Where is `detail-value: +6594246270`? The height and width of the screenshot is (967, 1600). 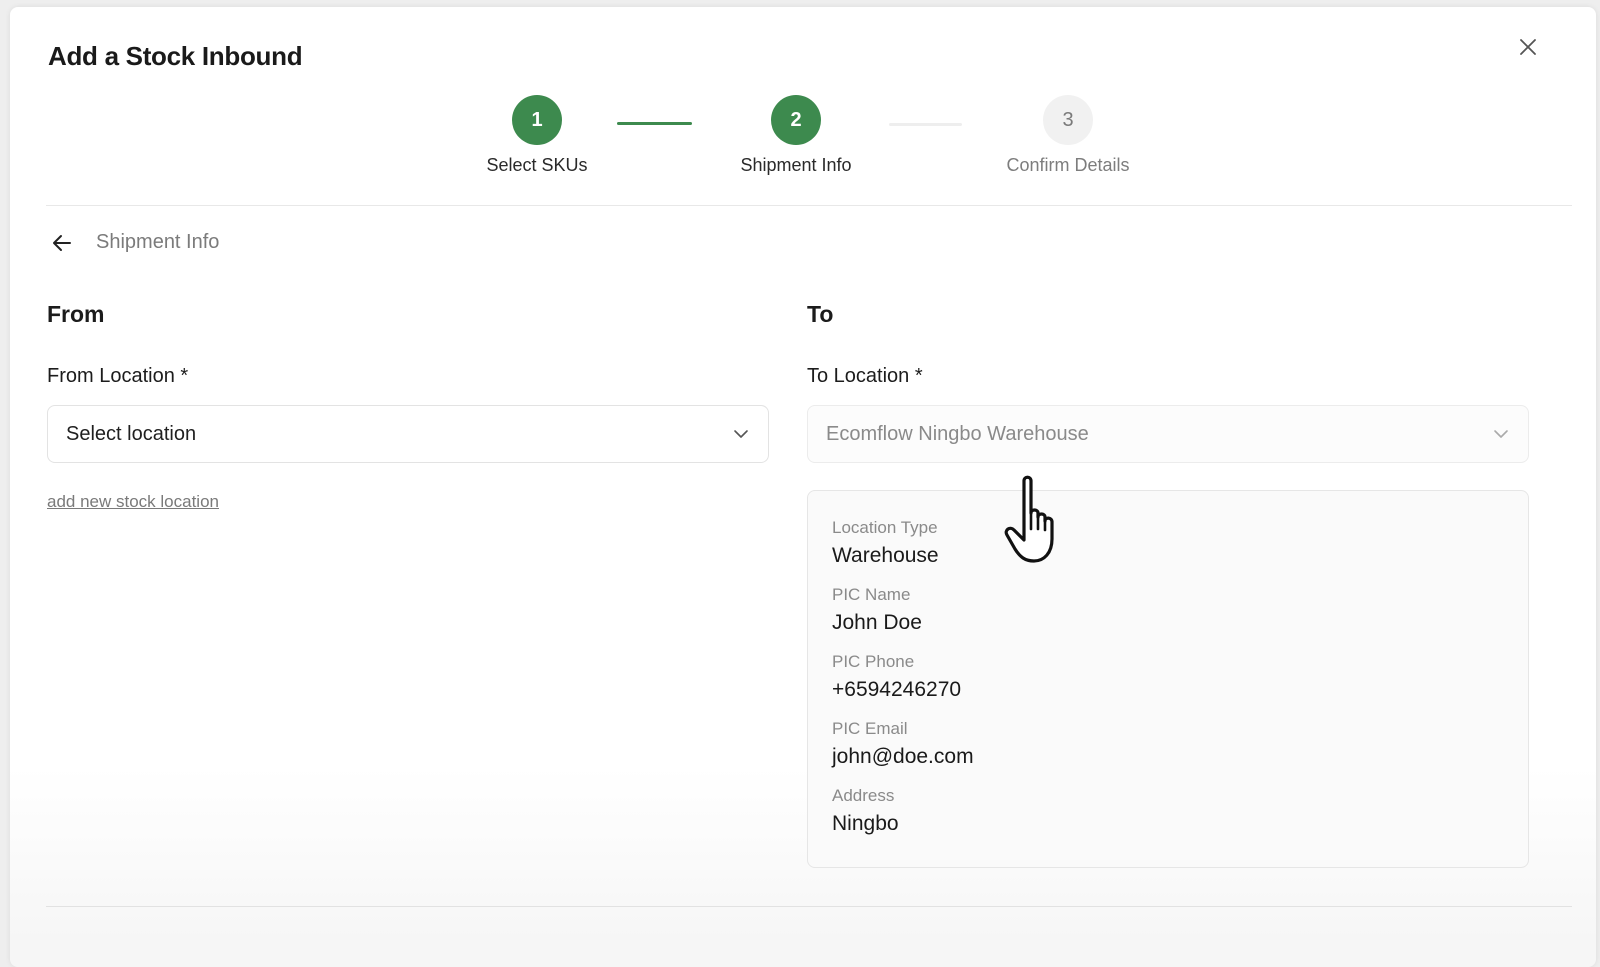 detail-value: +6594246270 is located at coordinates (897, 689).